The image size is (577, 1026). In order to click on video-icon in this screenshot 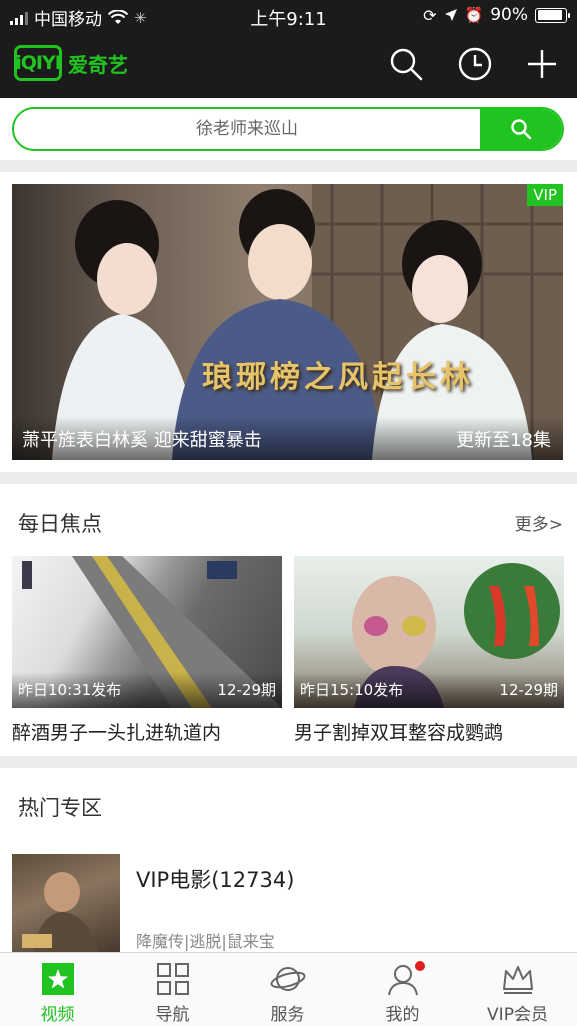, I will do `click(58, 979)`.